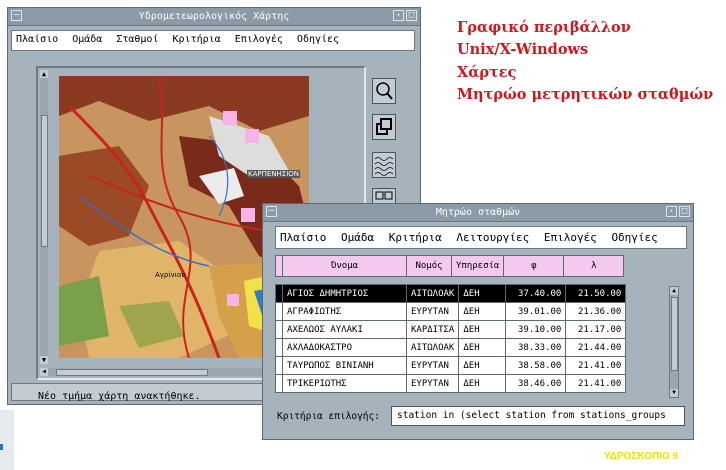  Describe the element at coordinates (536, 329) in the screenshot. I see `cell-phi: 39.10.00` at that location.